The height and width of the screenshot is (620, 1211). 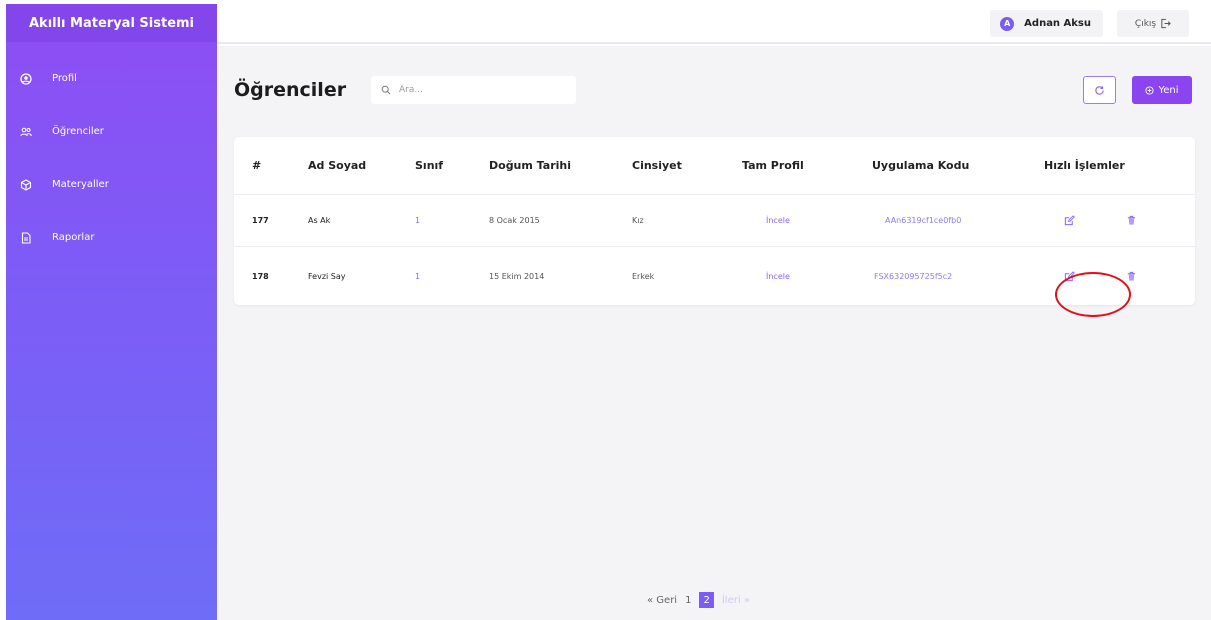 I want to click on new-button-label: Yeni, so click(x=1168, y=90).